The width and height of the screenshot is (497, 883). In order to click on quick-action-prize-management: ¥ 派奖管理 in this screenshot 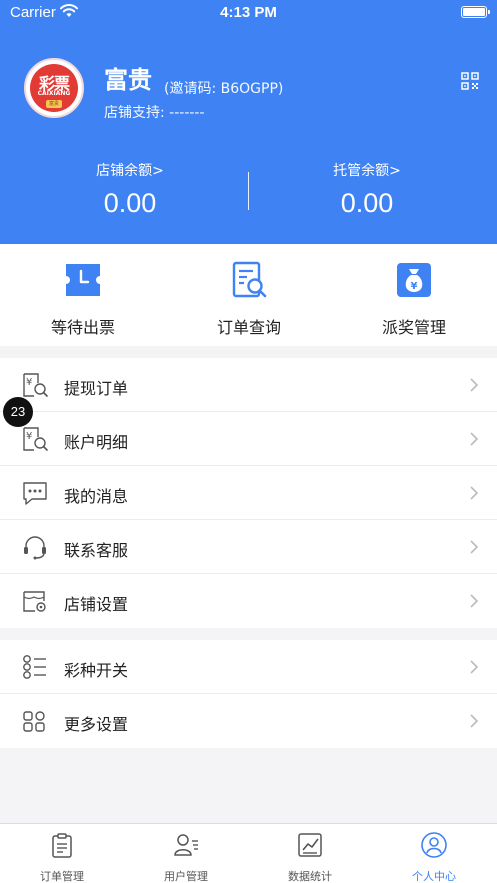, I will do `click(414, 299)`.